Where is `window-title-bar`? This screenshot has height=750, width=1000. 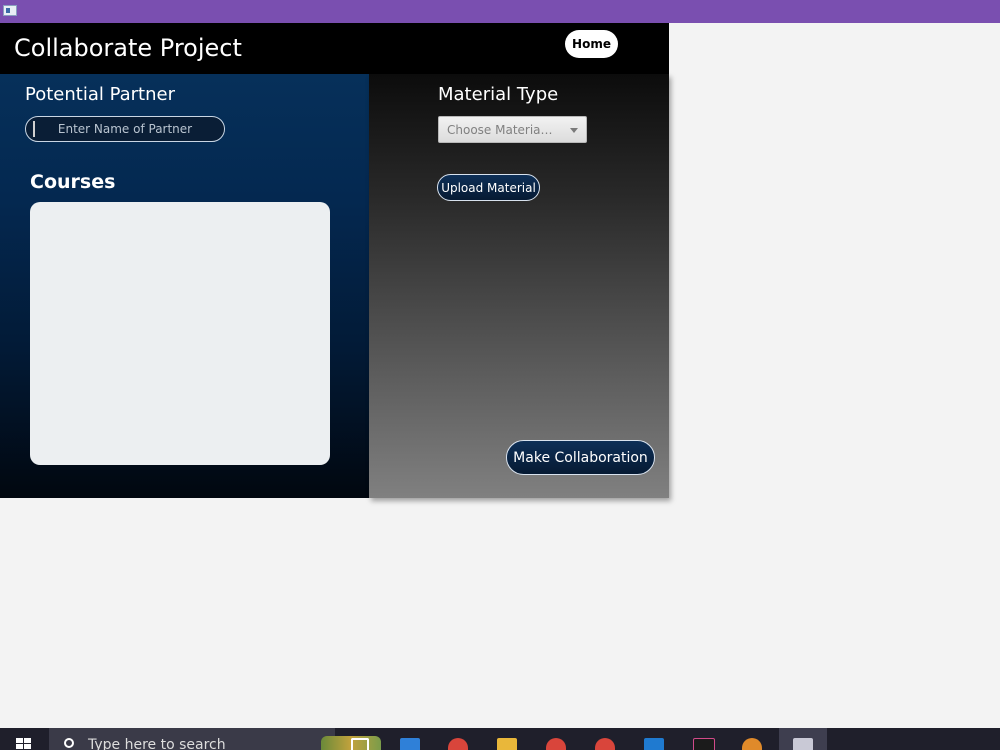
window-title-bar is located at coordinates (500, 11).